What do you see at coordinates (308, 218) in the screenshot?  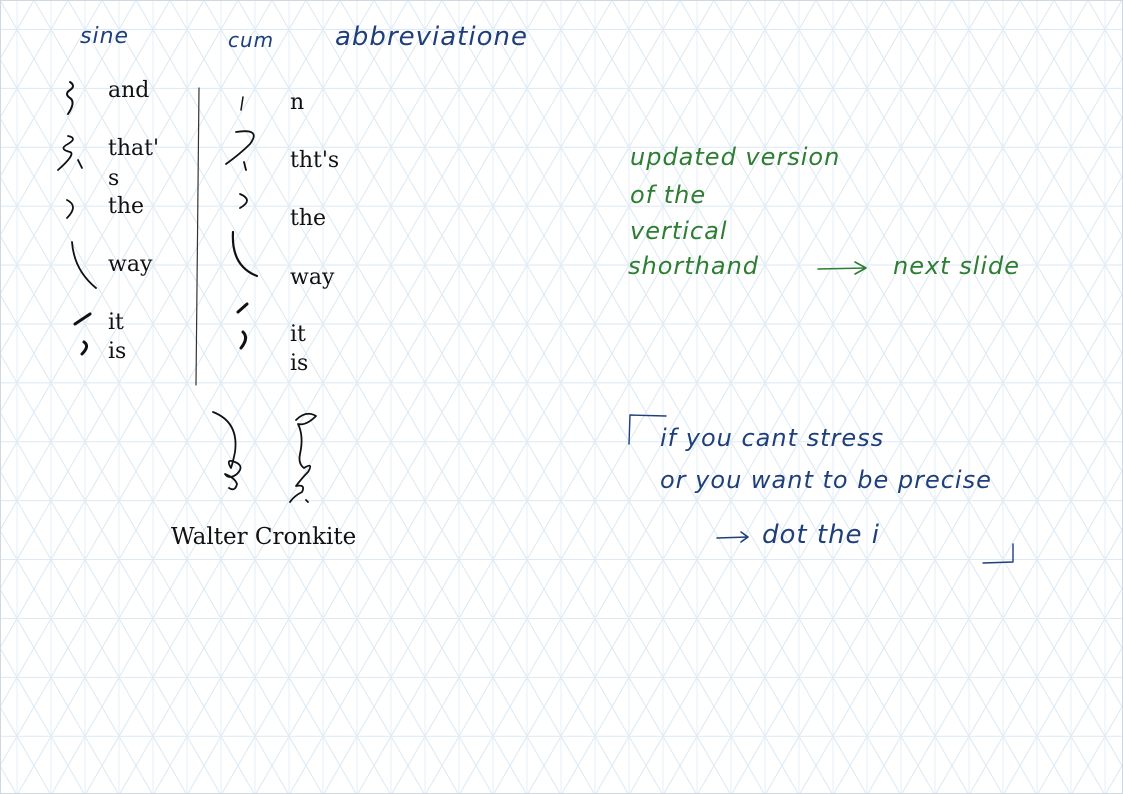 I see `right-word-the: the` at bounding box center [308, 218].